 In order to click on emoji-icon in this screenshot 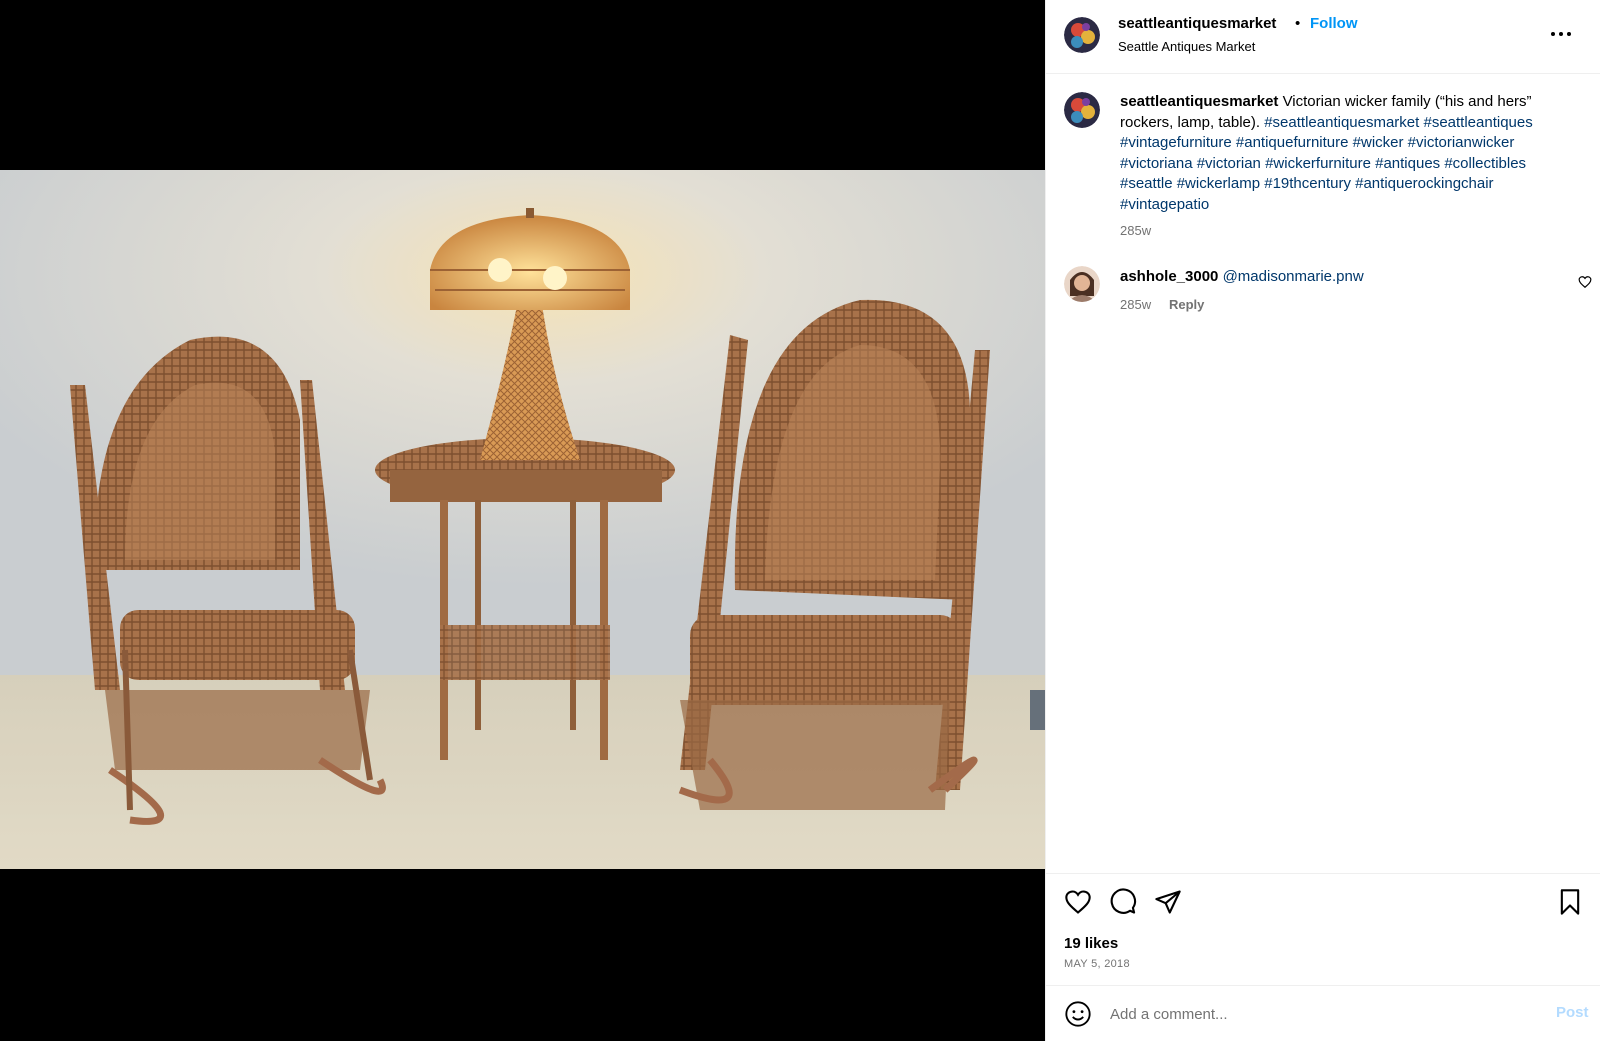, I will do `click(1078, 1014)`.